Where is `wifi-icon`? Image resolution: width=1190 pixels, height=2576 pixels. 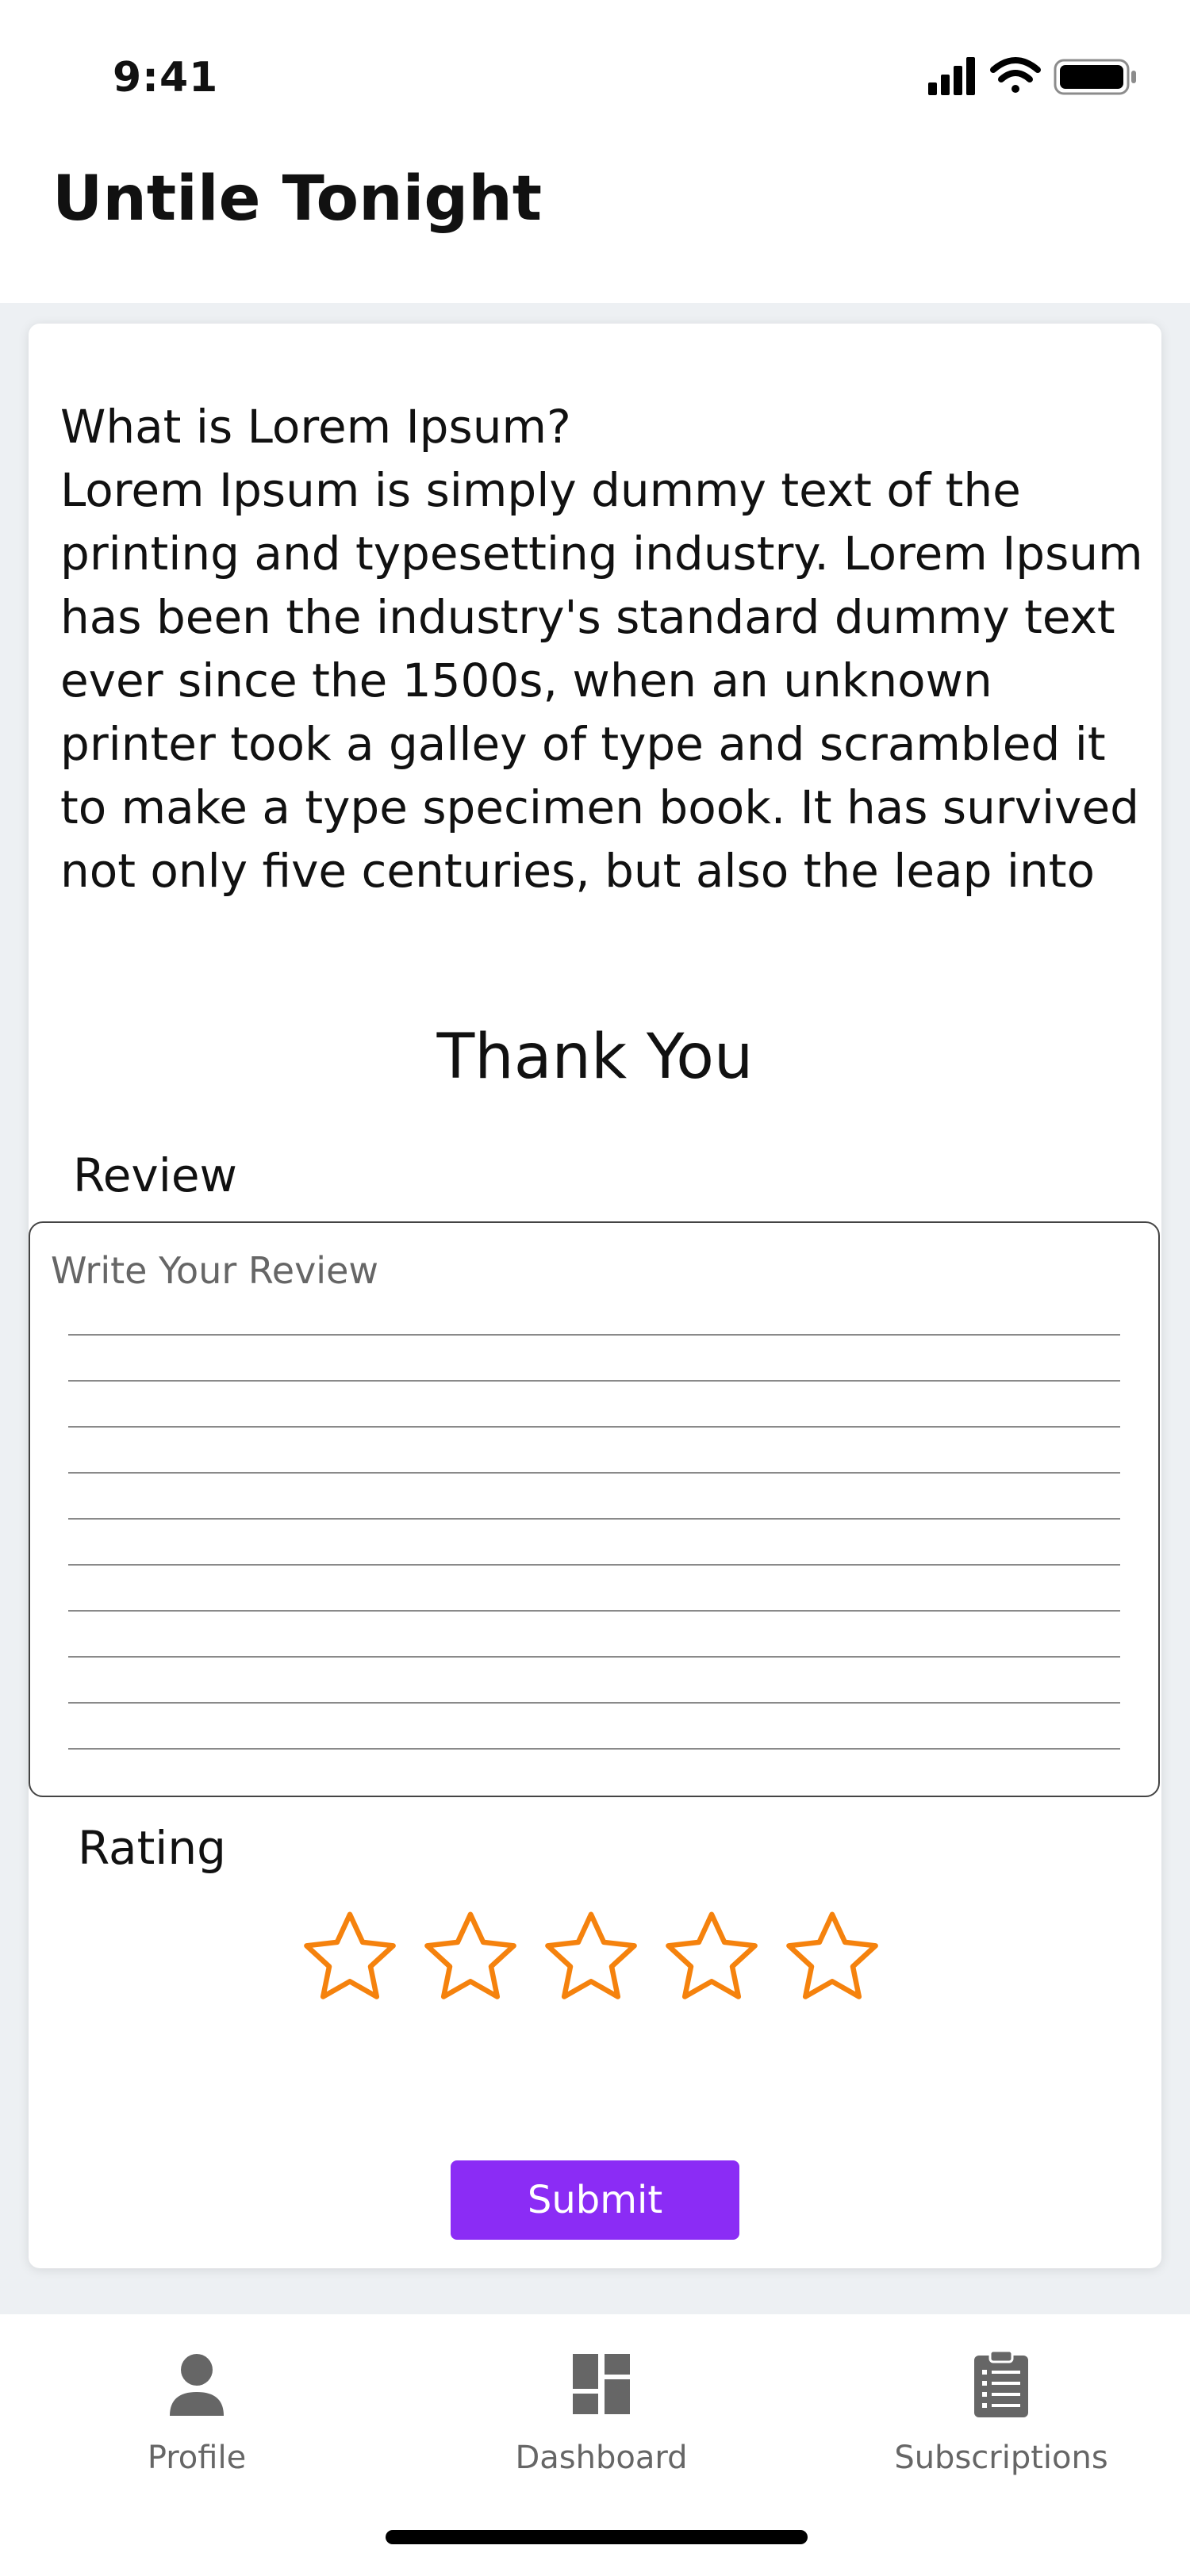
wifi-icon is located at coordinates (1015, 75).